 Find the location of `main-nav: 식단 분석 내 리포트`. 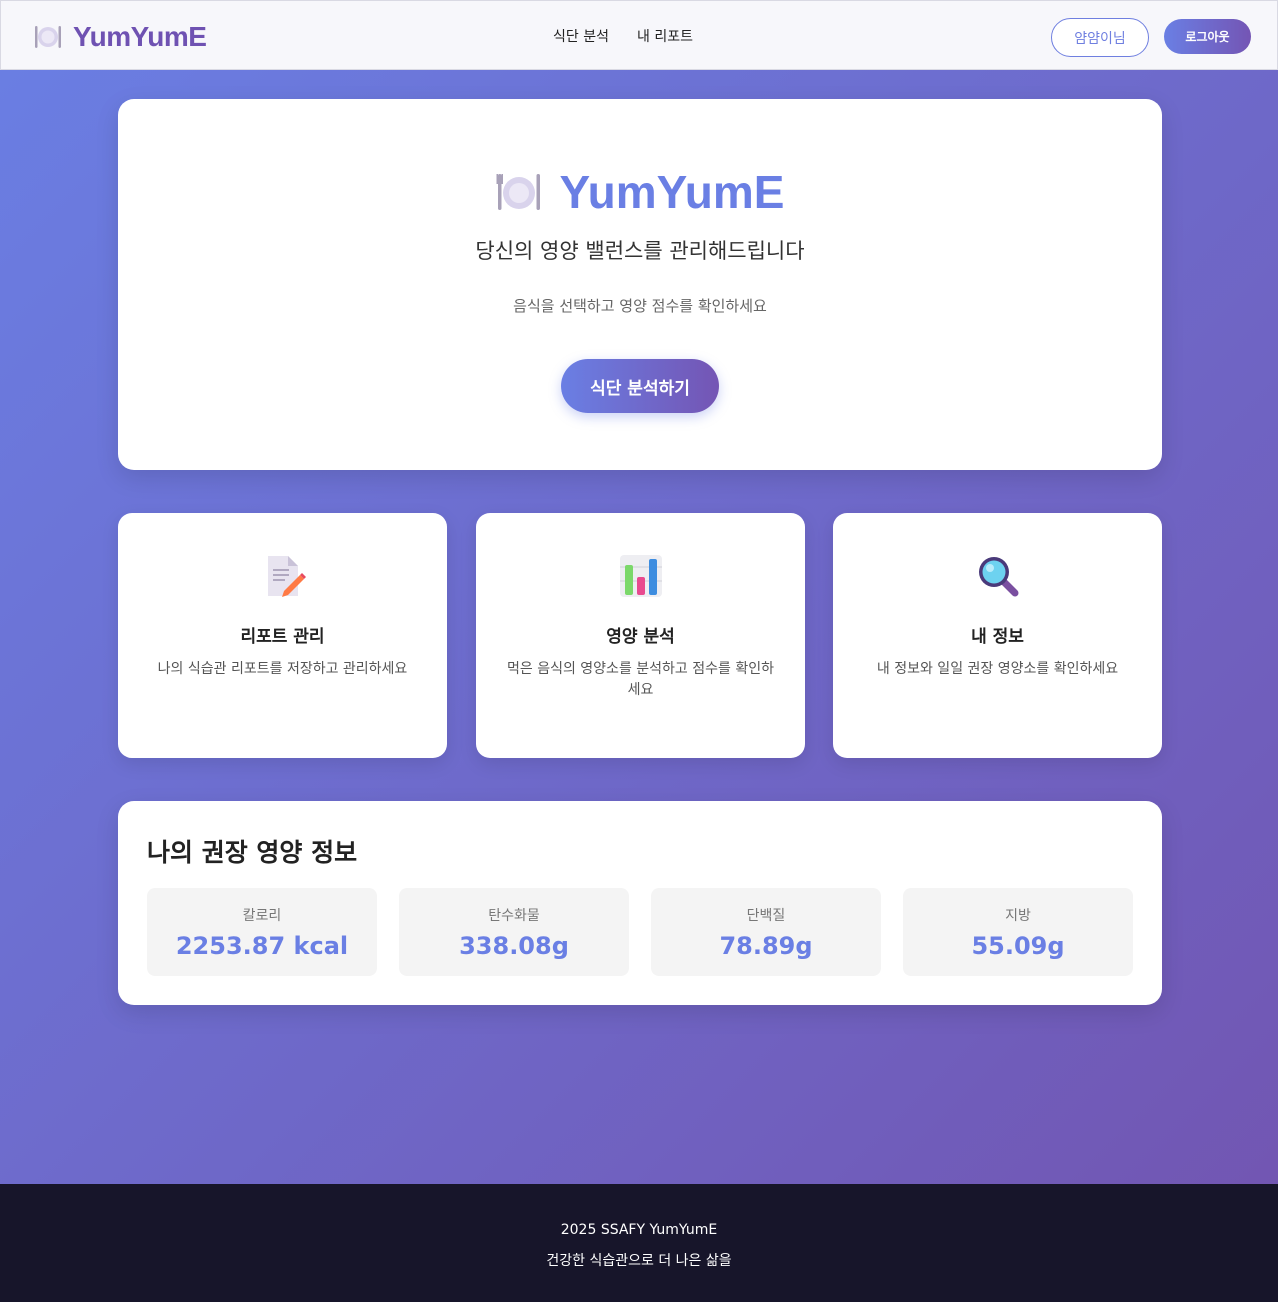

main-nav: 식단 분석 내 리포트 is located at coordinates (623, 36).